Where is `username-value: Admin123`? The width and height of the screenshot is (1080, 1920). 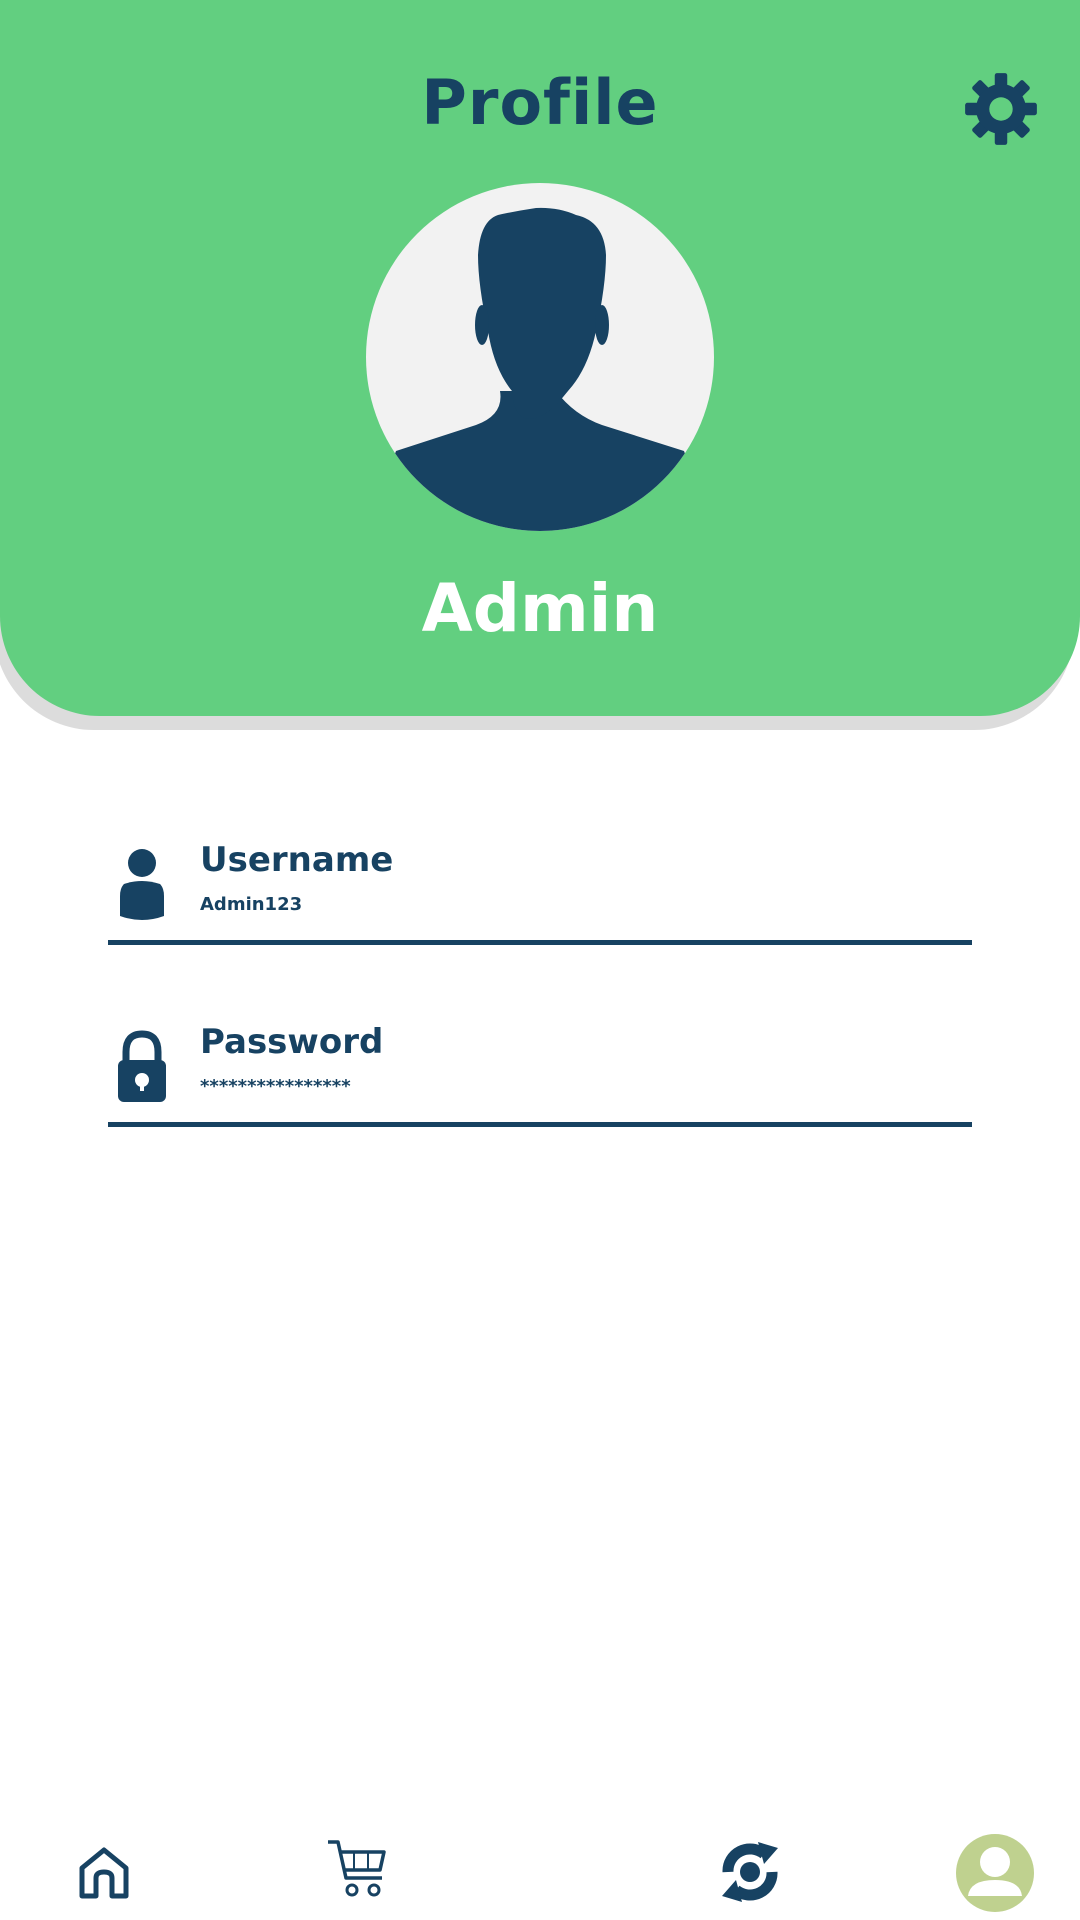
username-value: Admin123 is located at coordinates (251, 904).